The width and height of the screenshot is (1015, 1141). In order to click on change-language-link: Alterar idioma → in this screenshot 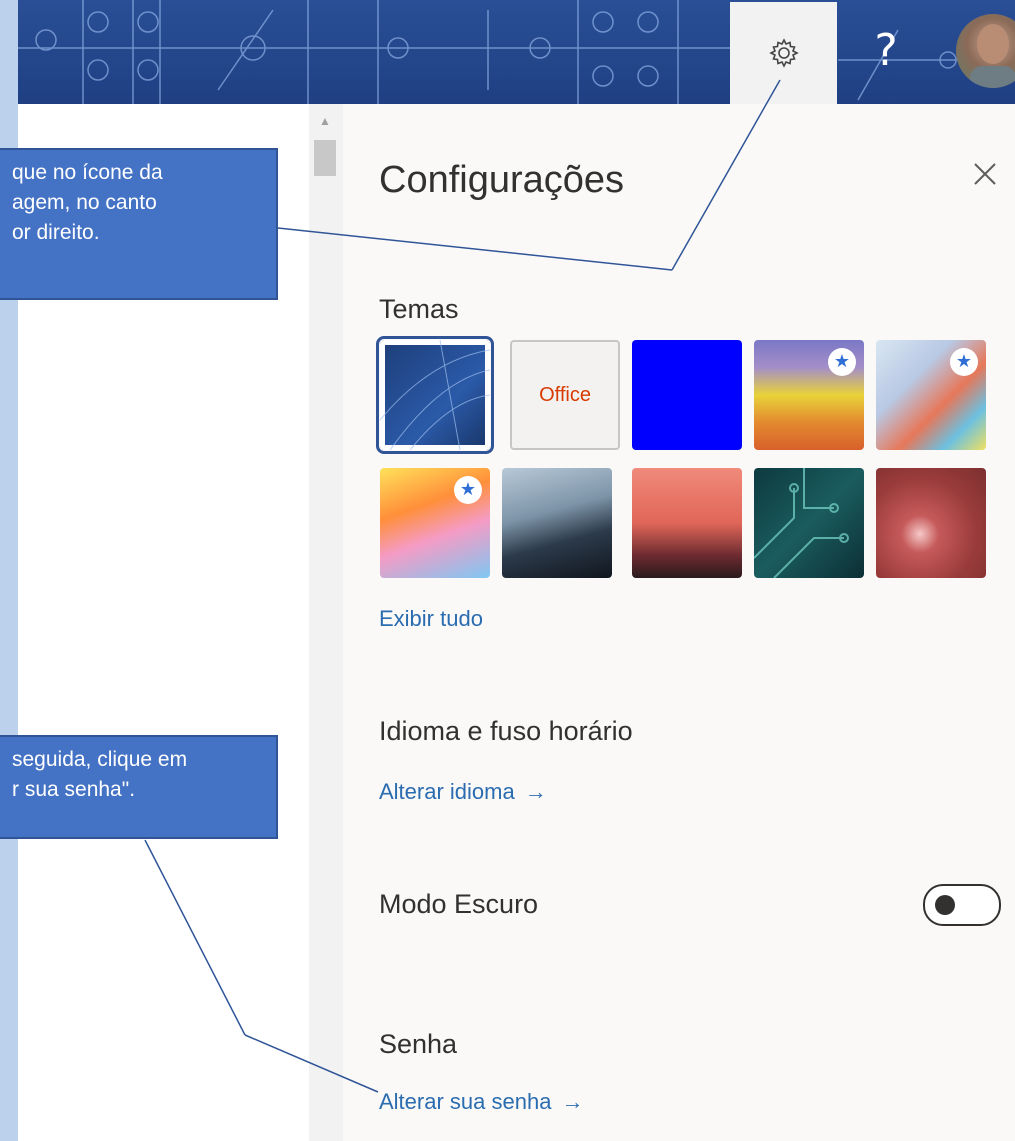, I will do `click(463, 792)`.